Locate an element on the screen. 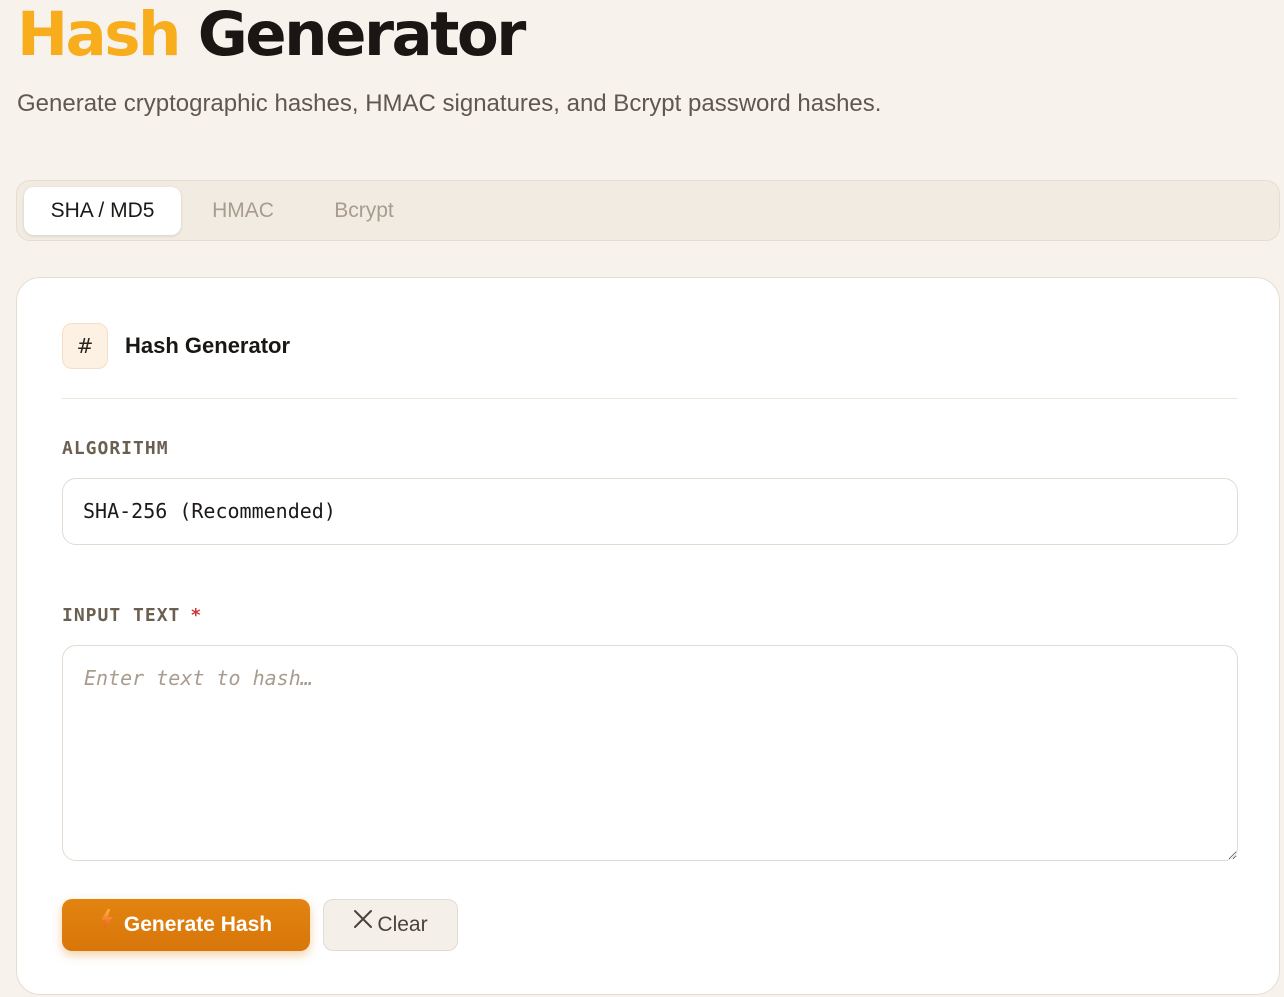 The width and height of the screenshot is (1284, 997). tab-hmac: HMAC is located at coordinates (243, 211).